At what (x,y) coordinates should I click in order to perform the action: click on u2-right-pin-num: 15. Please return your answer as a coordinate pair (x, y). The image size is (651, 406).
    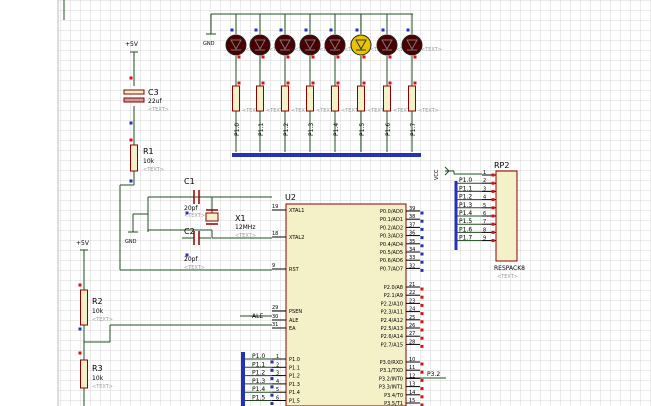
    Looking at the image, I should click on (412, 401).